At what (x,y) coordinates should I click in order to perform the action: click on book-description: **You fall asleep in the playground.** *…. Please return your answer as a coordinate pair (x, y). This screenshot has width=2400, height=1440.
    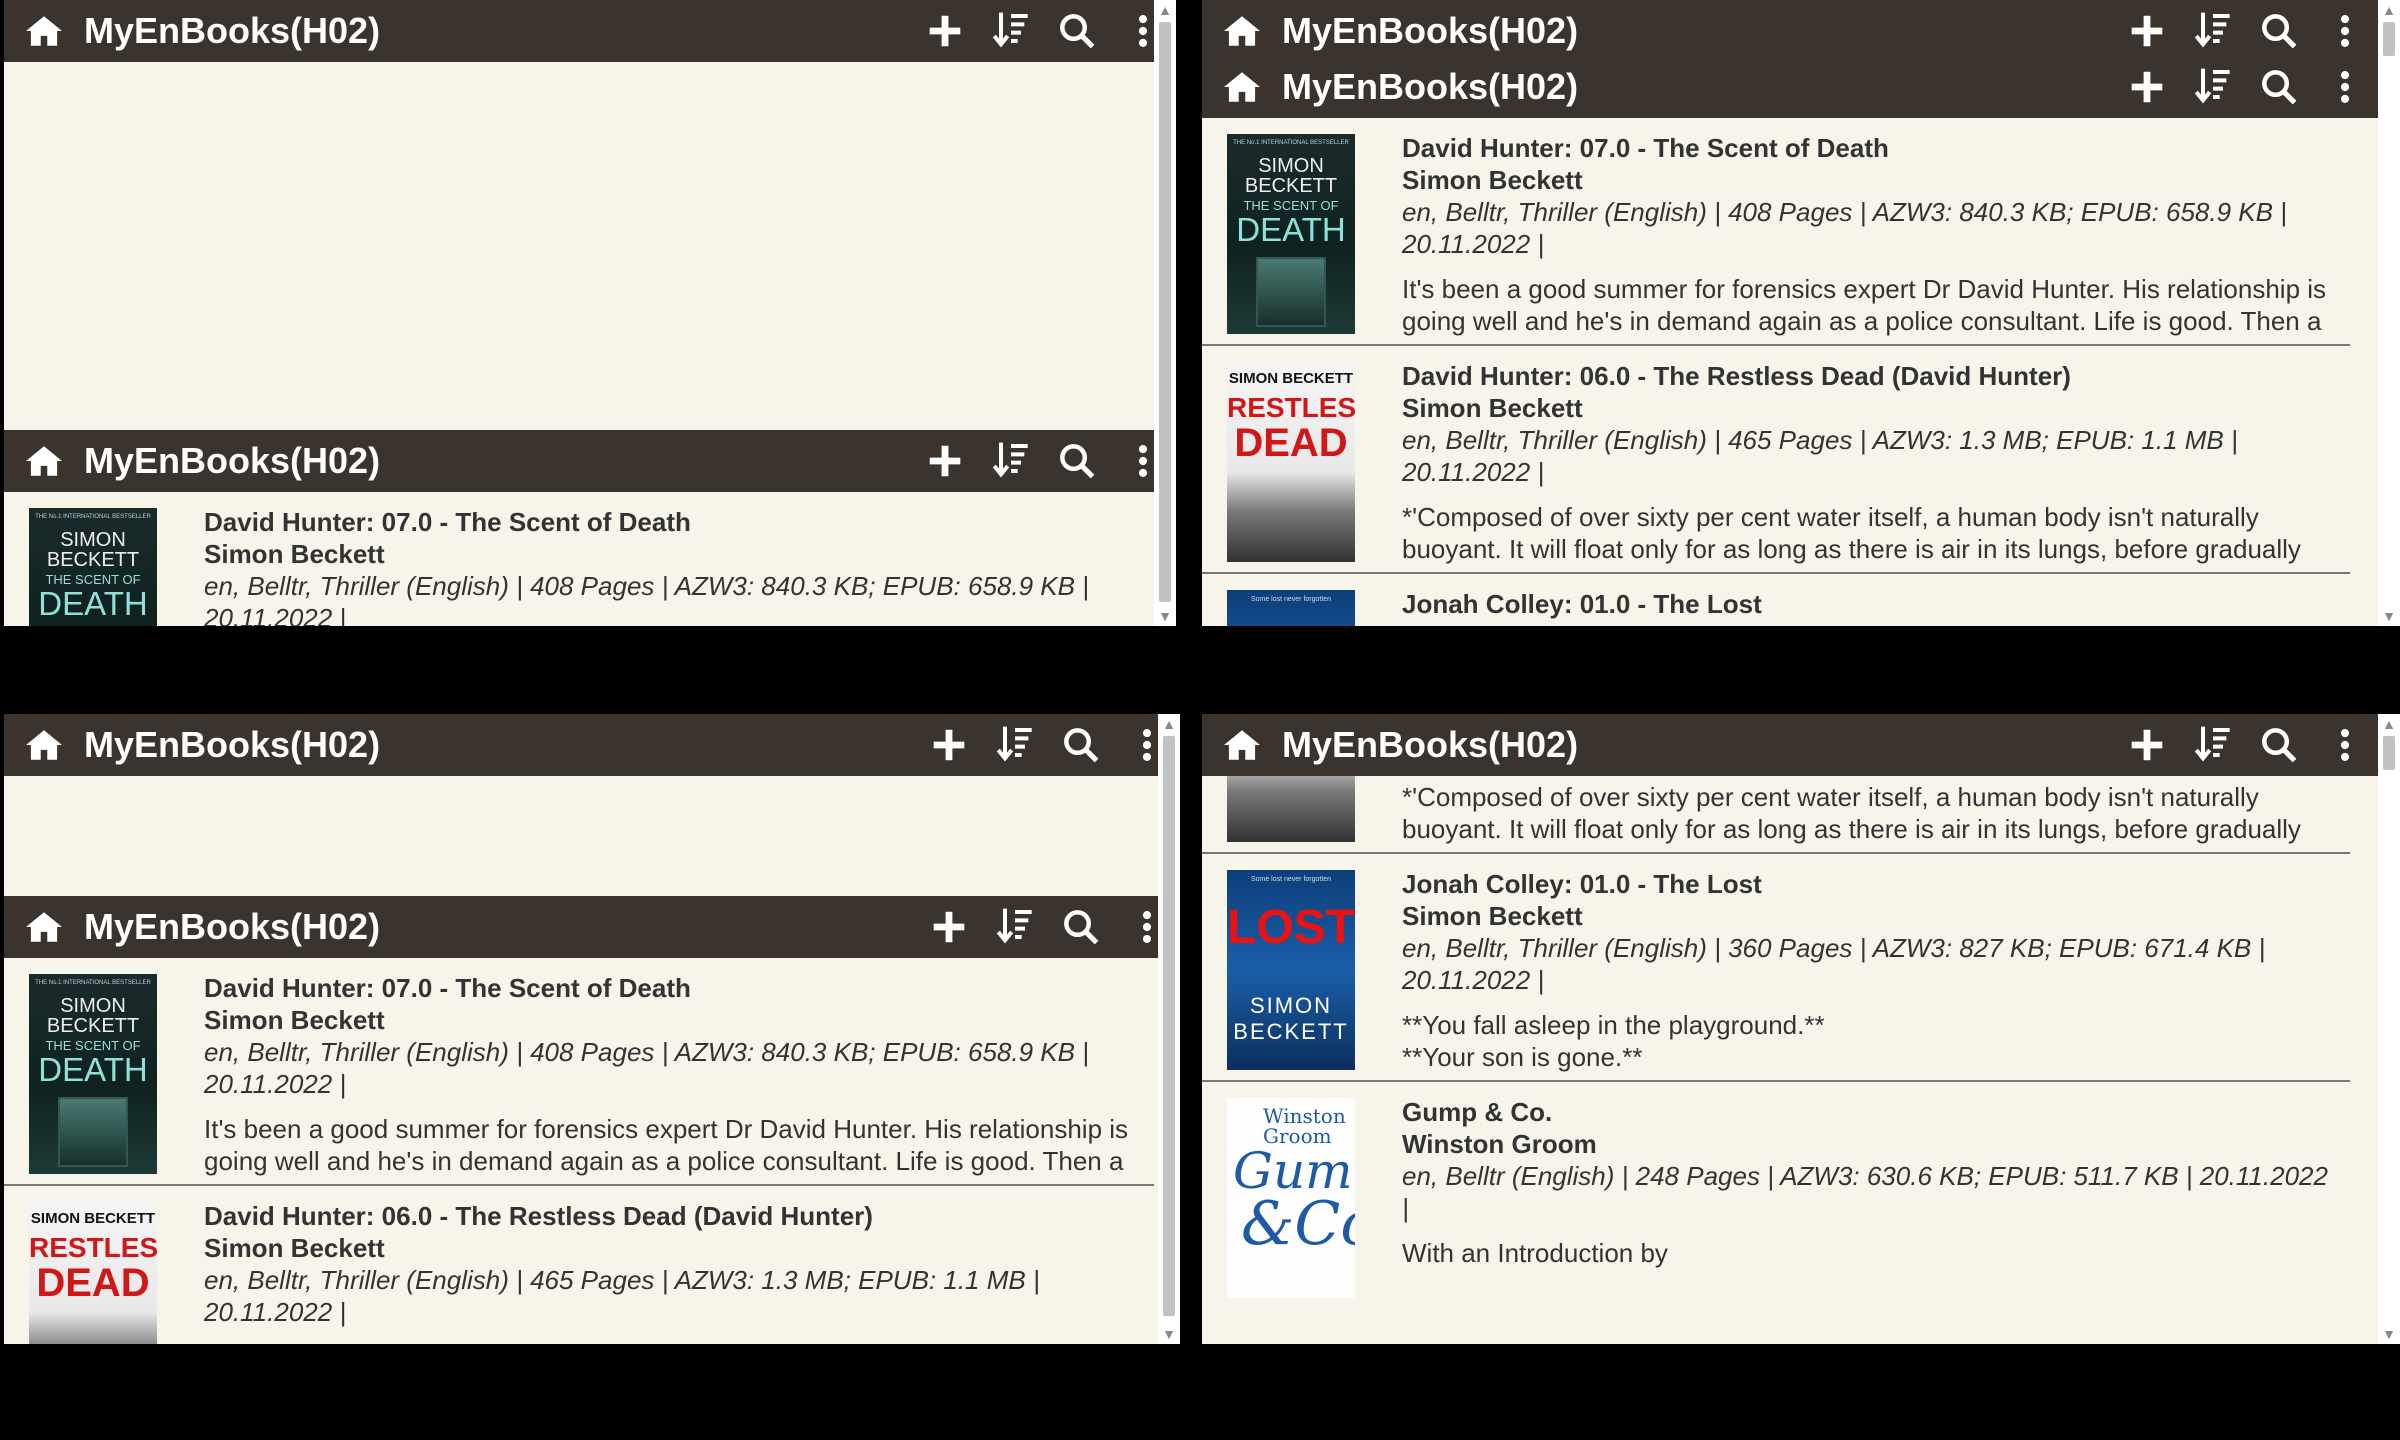
    Looking at the image, I should click on (1613, 1041).